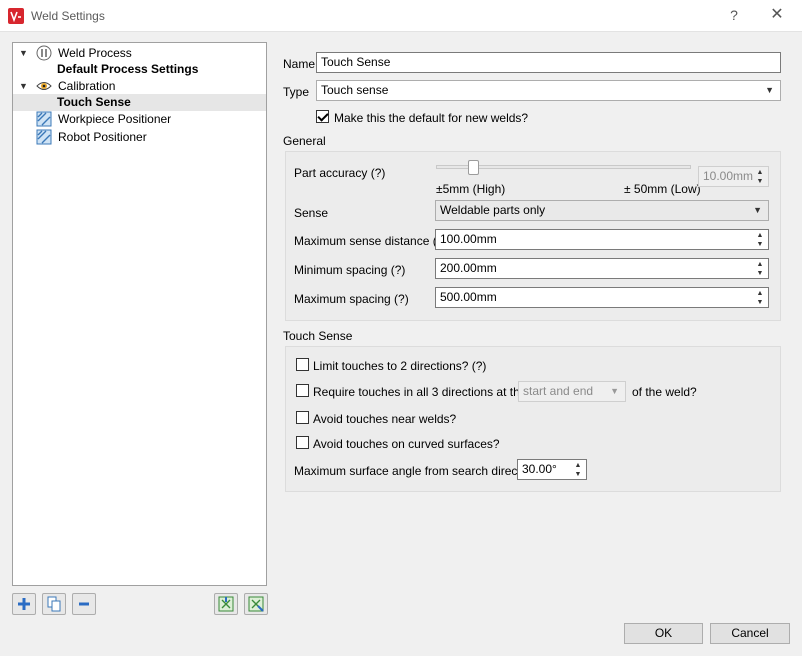 This screenshot has width=802, height=656. What do you see at coordinates (734, 15) in the screenshot?
I see `help-button: ?` at bounding box center [734, 15].